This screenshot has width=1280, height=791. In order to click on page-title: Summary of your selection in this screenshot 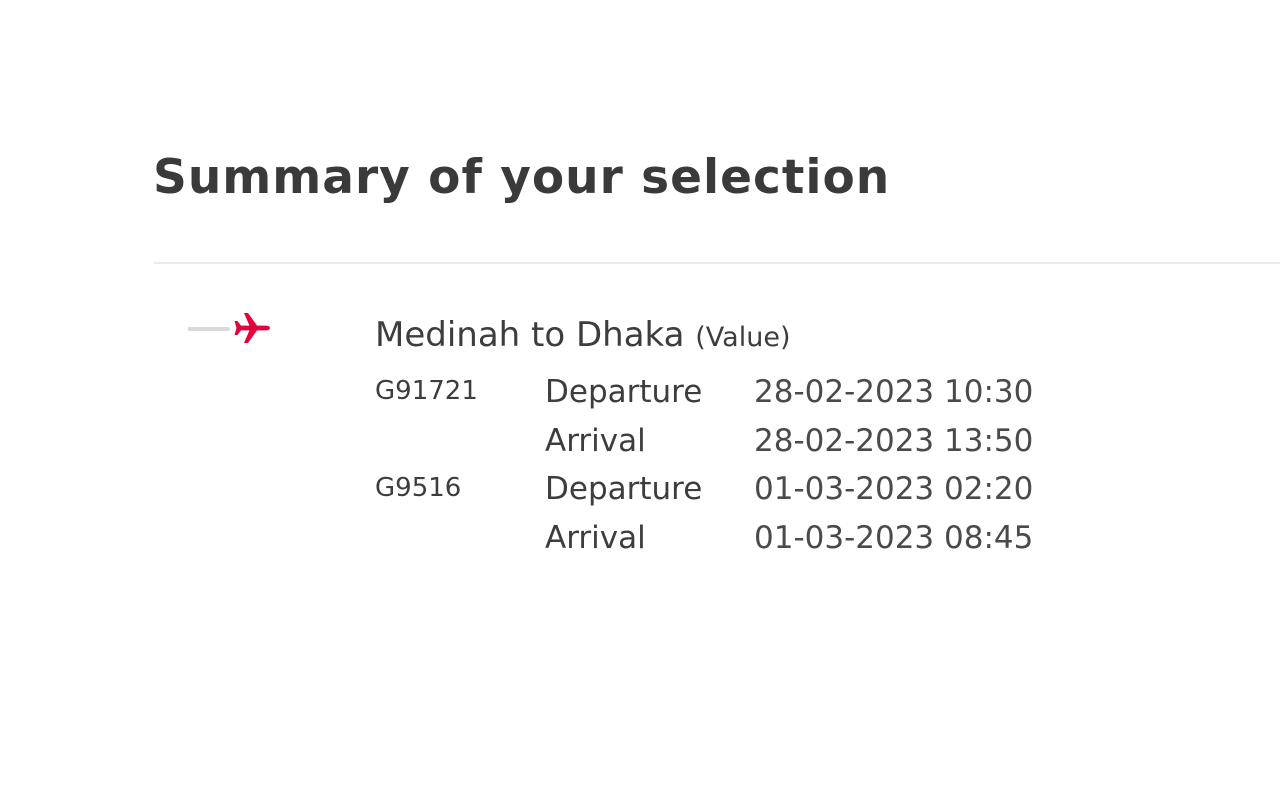, I will do `click(522, 177)`.